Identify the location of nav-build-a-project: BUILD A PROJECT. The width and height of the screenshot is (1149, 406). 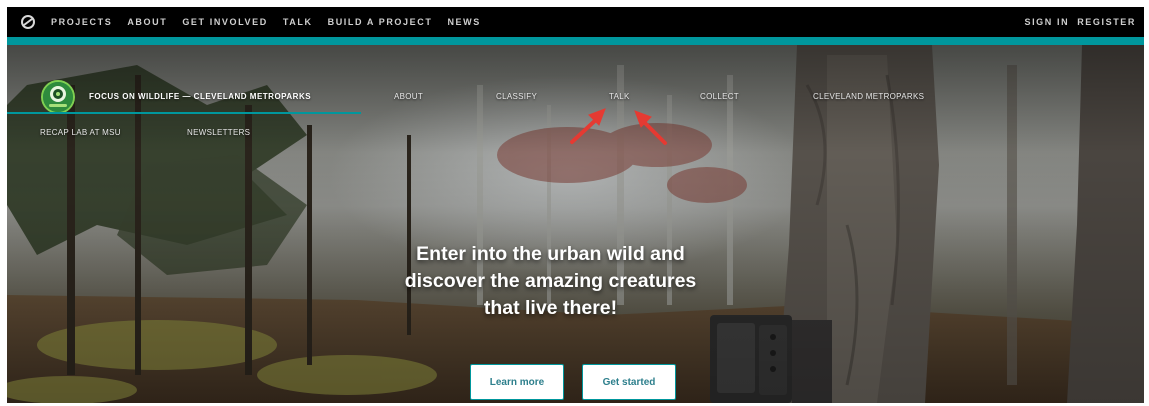
(380, 22).